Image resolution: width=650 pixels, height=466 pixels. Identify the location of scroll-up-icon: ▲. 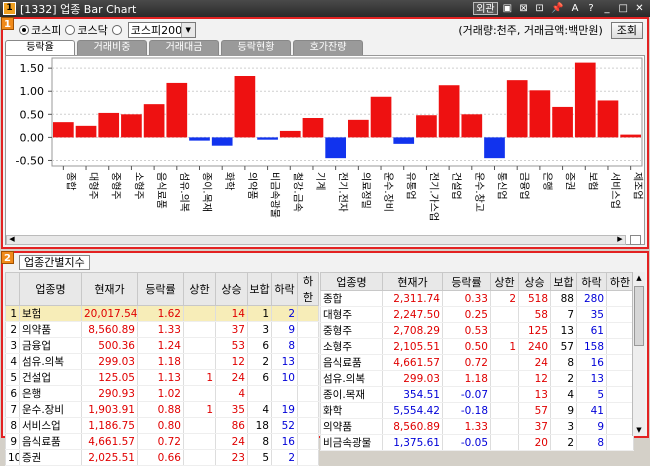
(639, 278).